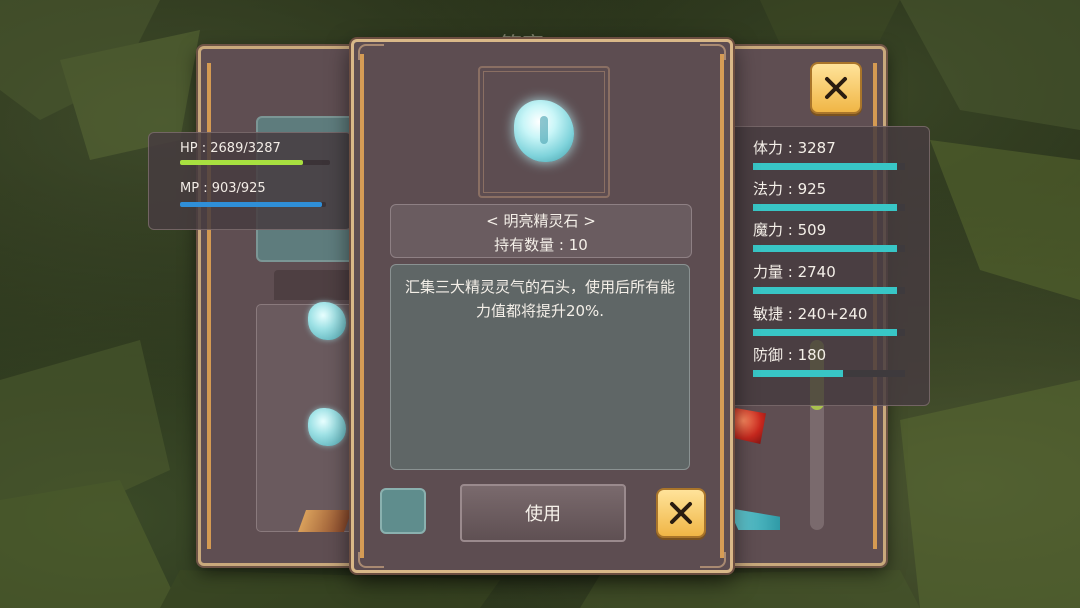 The height and width of the screenshot is (608, 1080). I want to click on stat-row-mana: 法力 : 925, so click(833, 194).